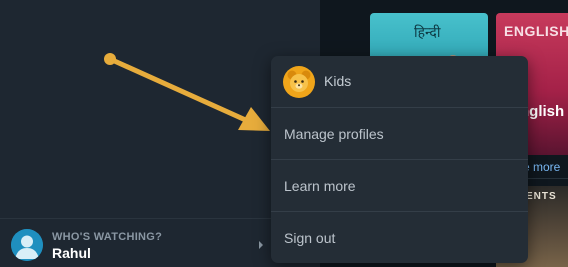 This screenshot has width=568, height=267. What do you see at coordinates (399, 237) in the screenshot?
I see `menu-item-sign-out: Sign out` at bounding box center [399, 237].